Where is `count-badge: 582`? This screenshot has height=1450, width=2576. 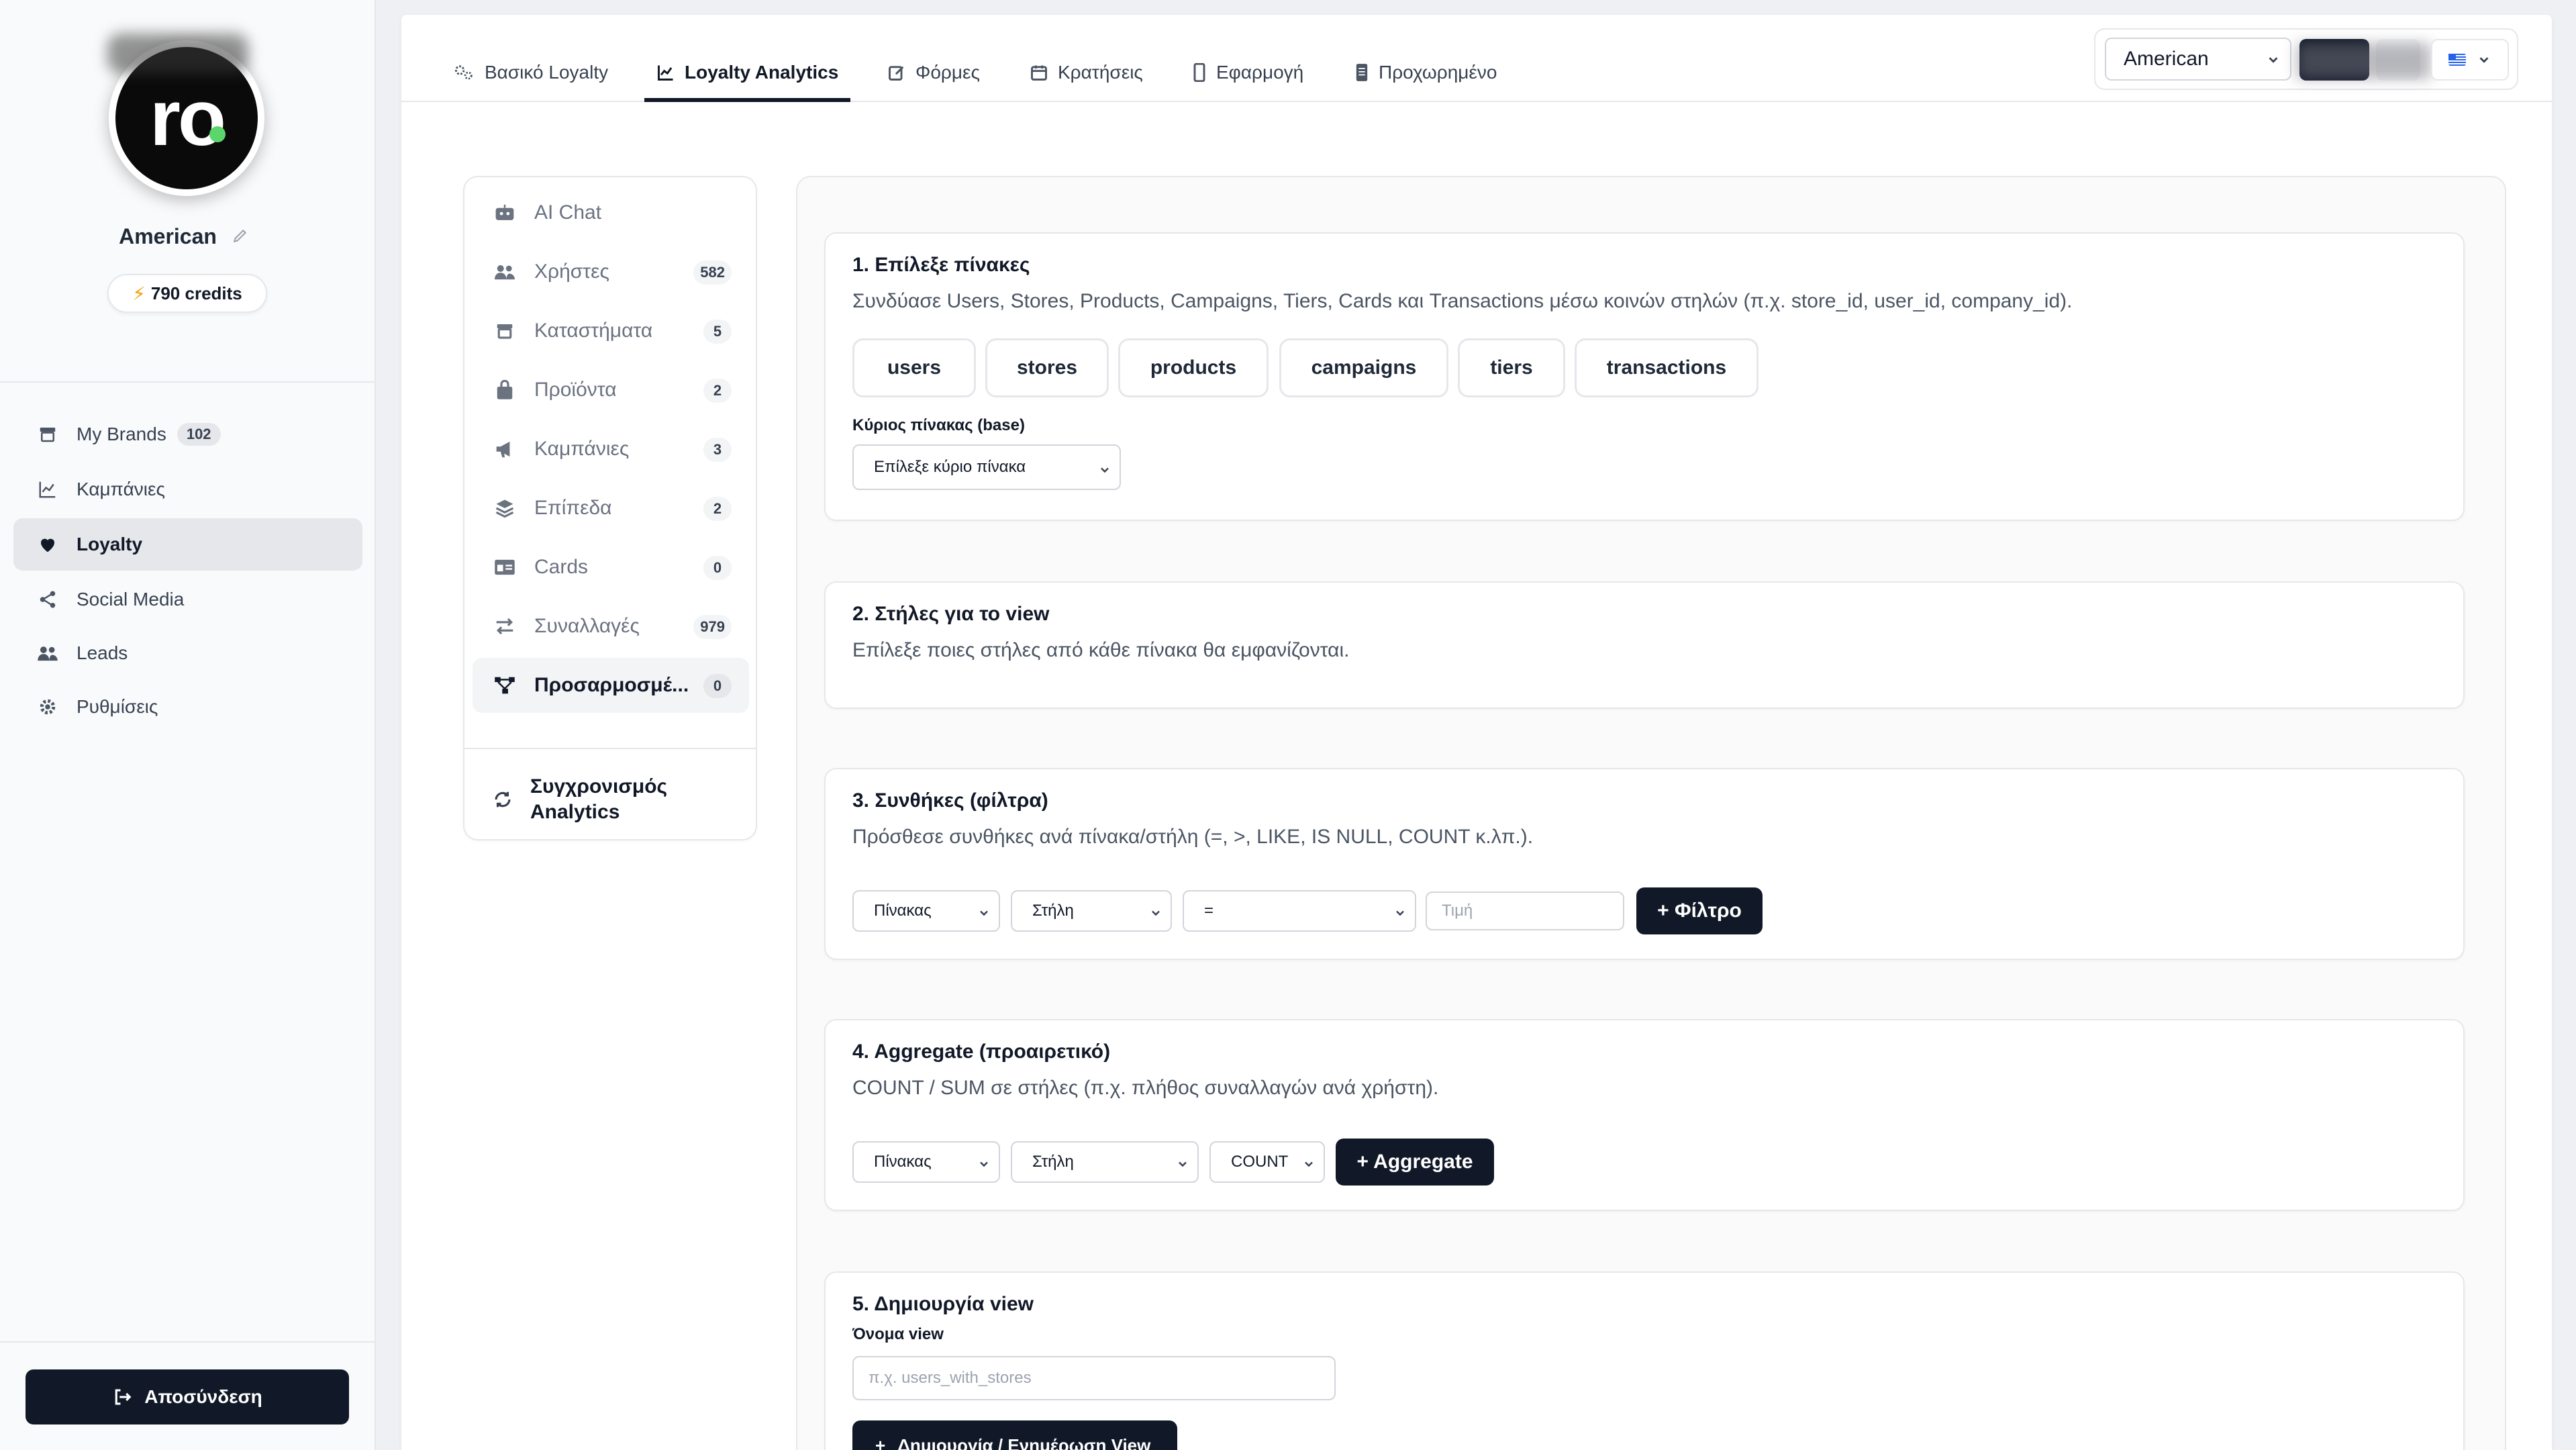
count-badge: 582 is located at coordinates (712, 272).